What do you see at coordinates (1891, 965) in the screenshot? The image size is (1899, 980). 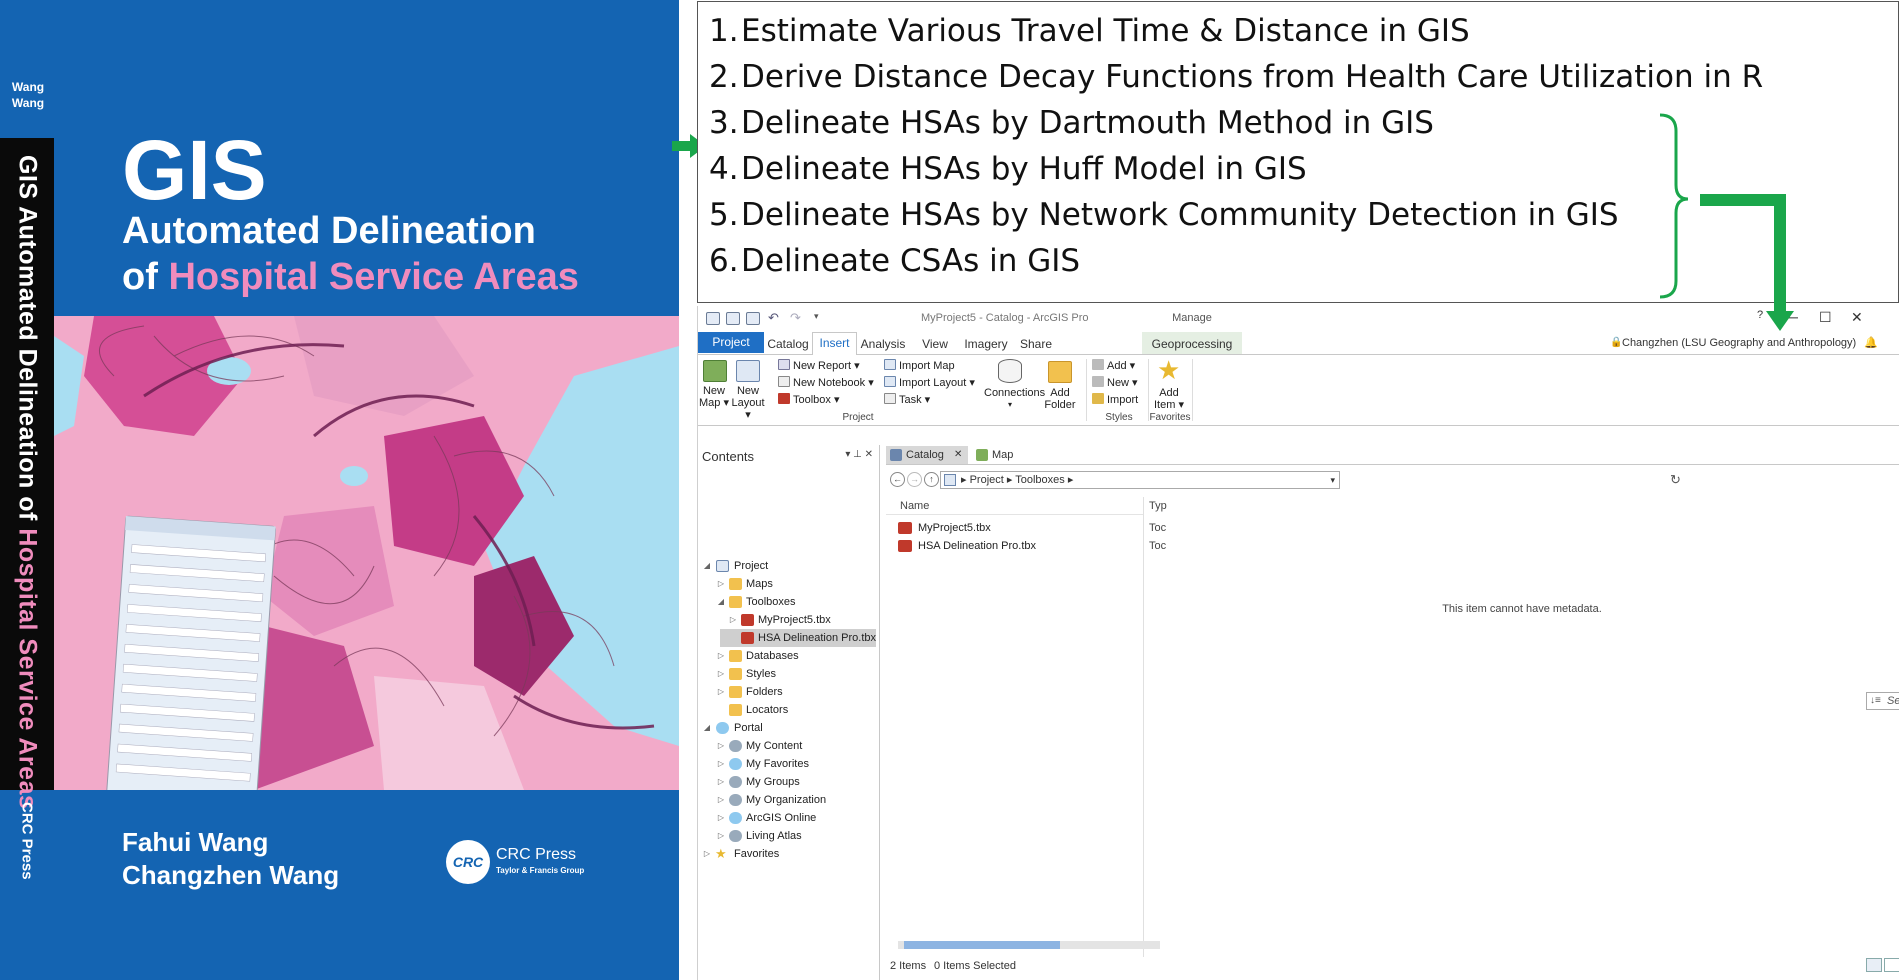 I see `tiles-view-icon` at bounding box center [1891, 965].